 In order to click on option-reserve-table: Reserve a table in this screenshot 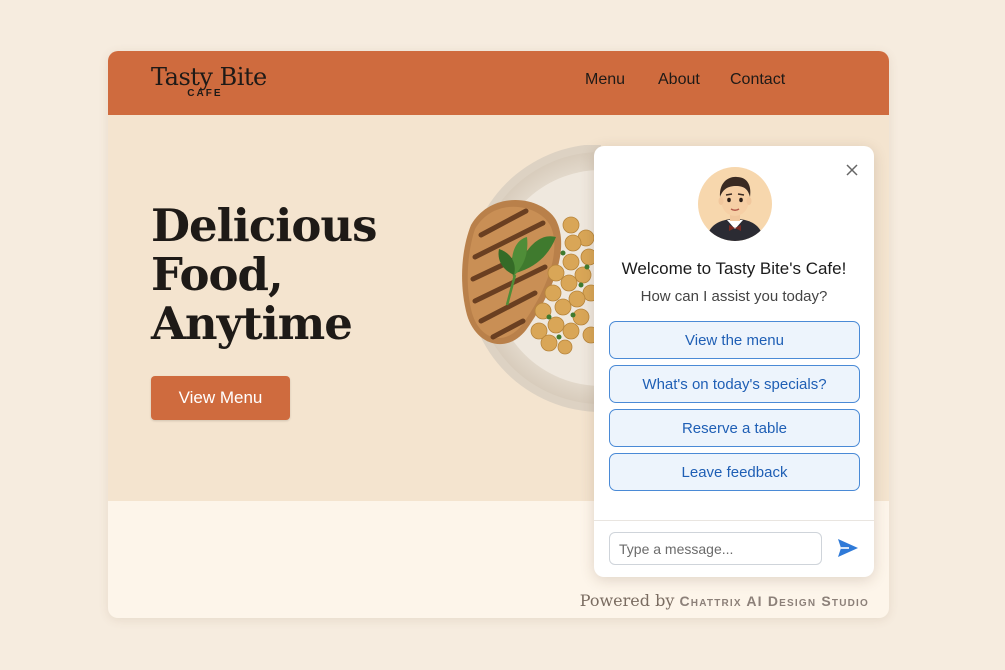, I will do `click(734, 428)`.